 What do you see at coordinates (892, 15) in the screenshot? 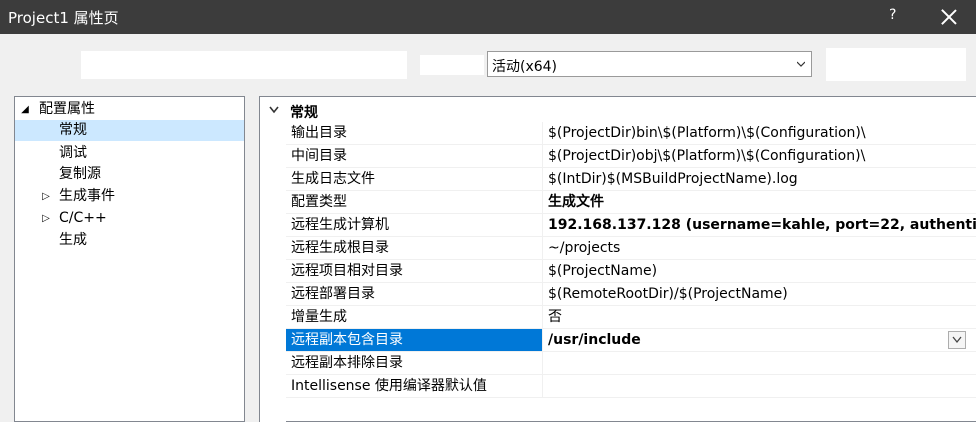
I see `help-button: ?` at bounding box center [892, 15].